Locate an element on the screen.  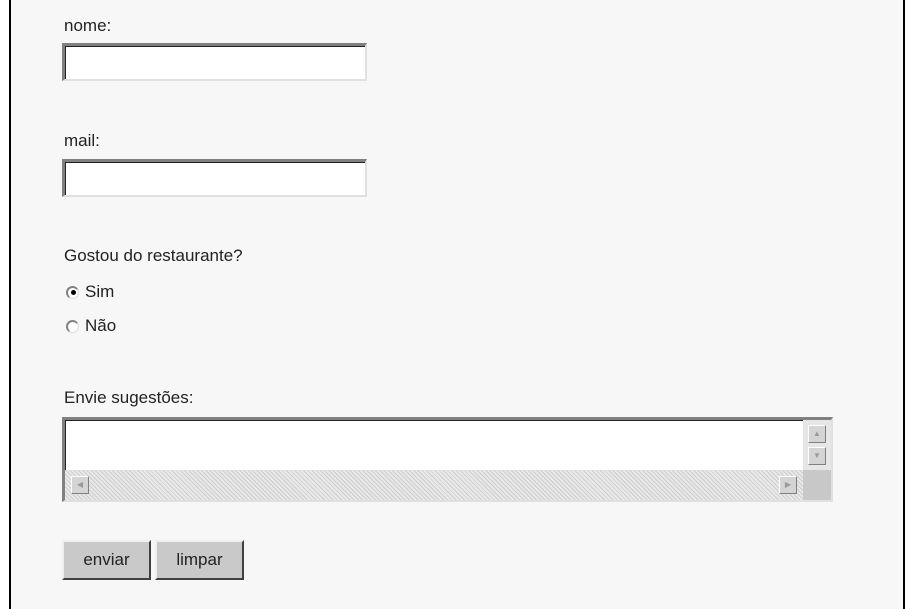
question-label: Gostou do restaurante? is located at coordinates (153, 255).